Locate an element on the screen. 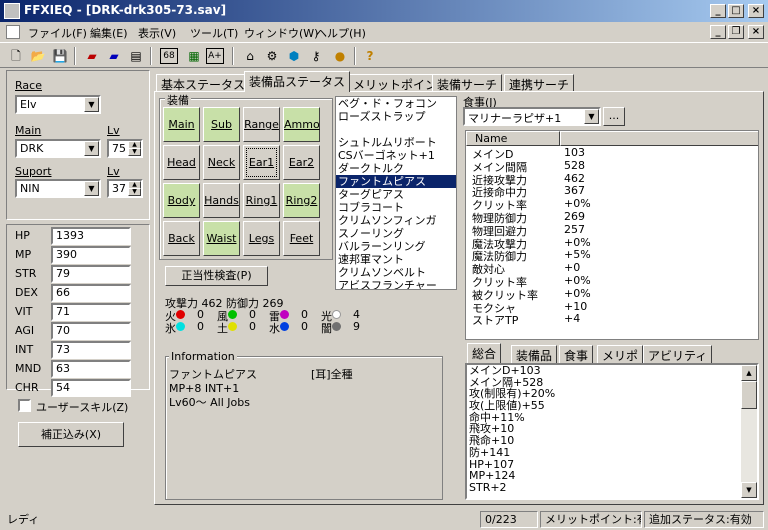 The image size is (768, 530). save-icon: 💾 is located at coordinates (60, 56).